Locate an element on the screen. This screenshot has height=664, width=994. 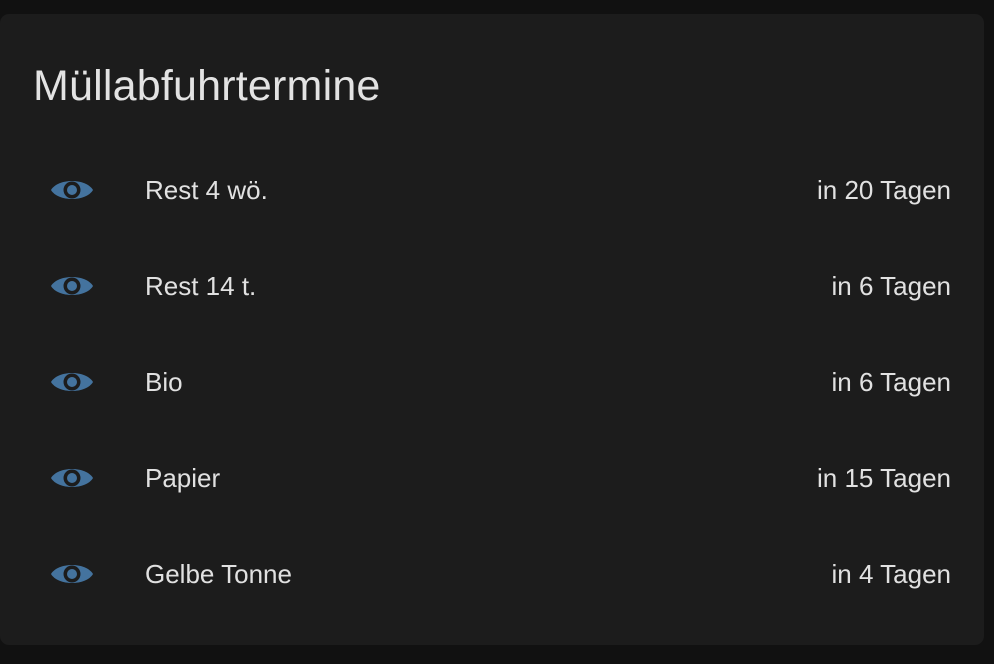
entity-name: Bio is located at coordinates (164, 382).